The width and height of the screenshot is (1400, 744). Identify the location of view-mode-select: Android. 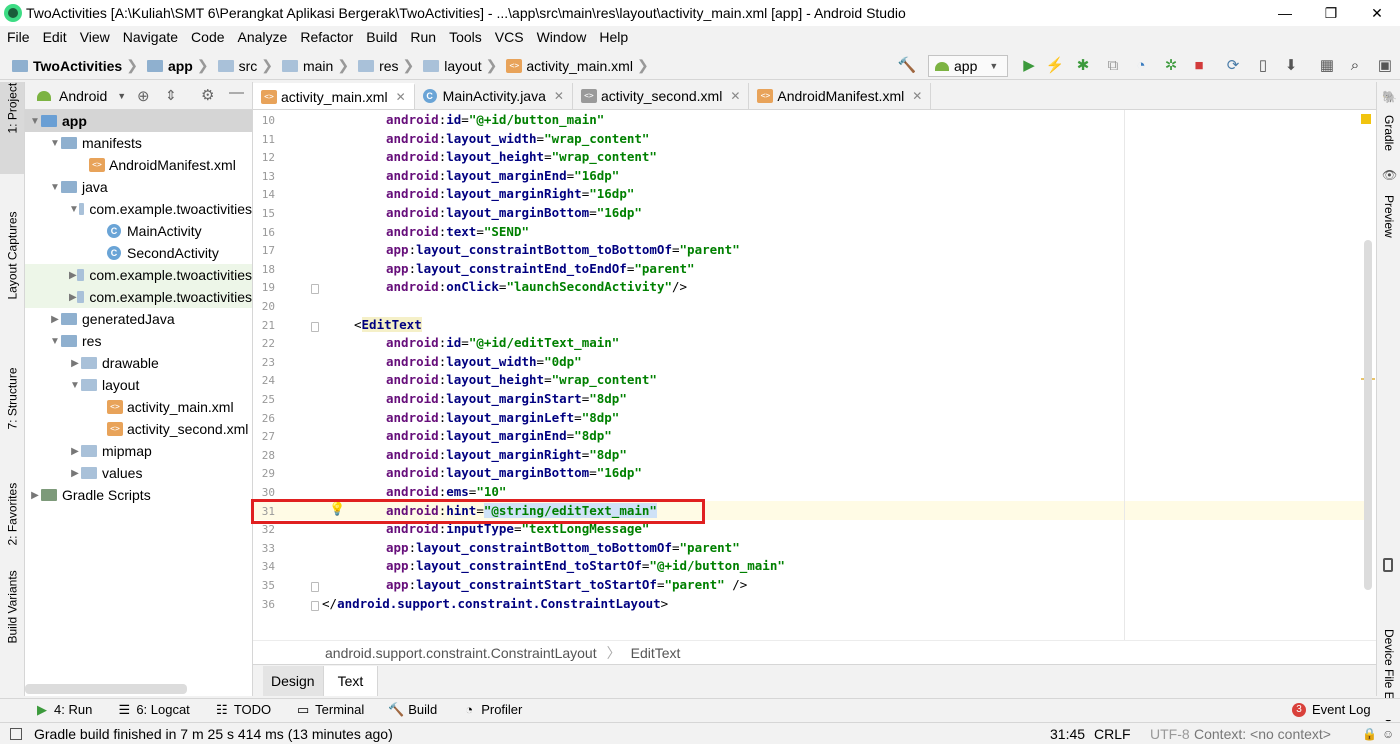
(83, 96).